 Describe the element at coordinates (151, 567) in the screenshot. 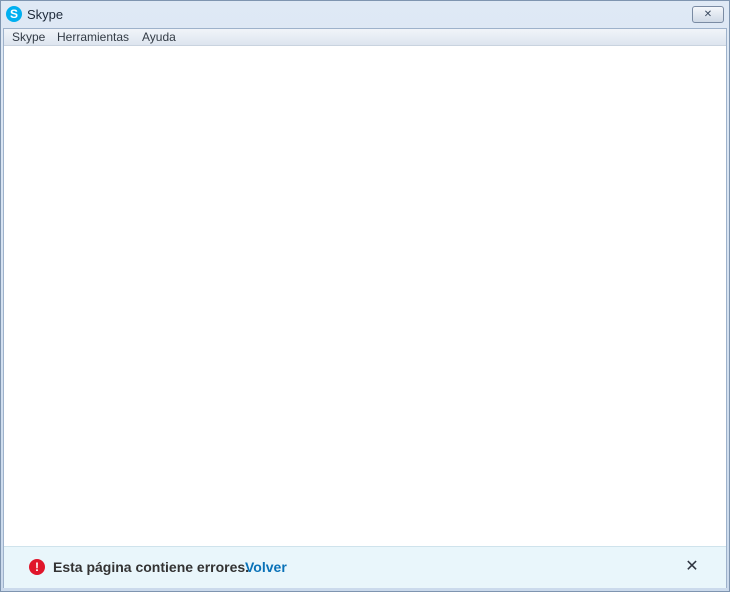

I see `error-message: Esta página contiene errores.` at that location.